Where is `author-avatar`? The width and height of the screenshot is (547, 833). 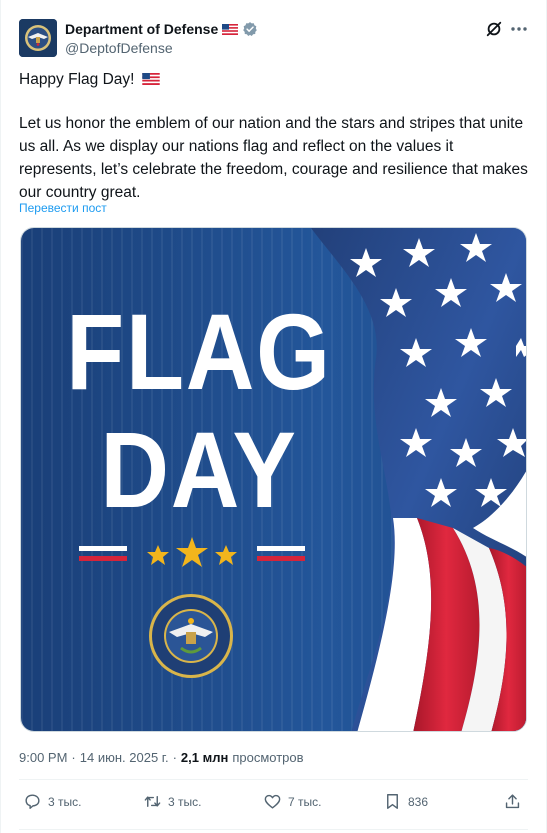 author-avatar is located at coordinates (38, 38).